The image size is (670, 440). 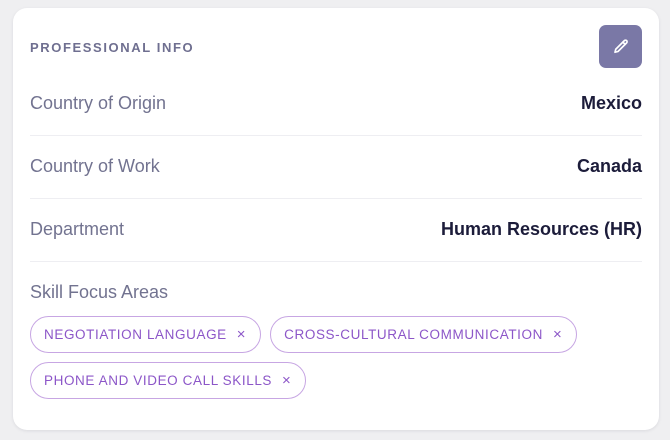 I want to click on skill-chip-label: NEGOTIATION LANGUAGE, so click(x=135, y=334).